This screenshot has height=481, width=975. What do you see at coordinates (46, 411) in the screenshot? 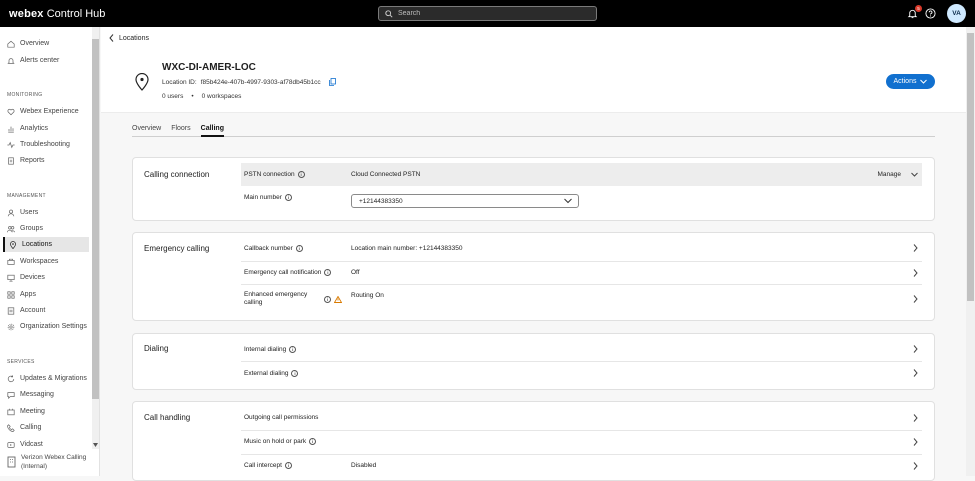
I see `sidebar-item-meeting: Meeting` at bounding box center [46, 411].